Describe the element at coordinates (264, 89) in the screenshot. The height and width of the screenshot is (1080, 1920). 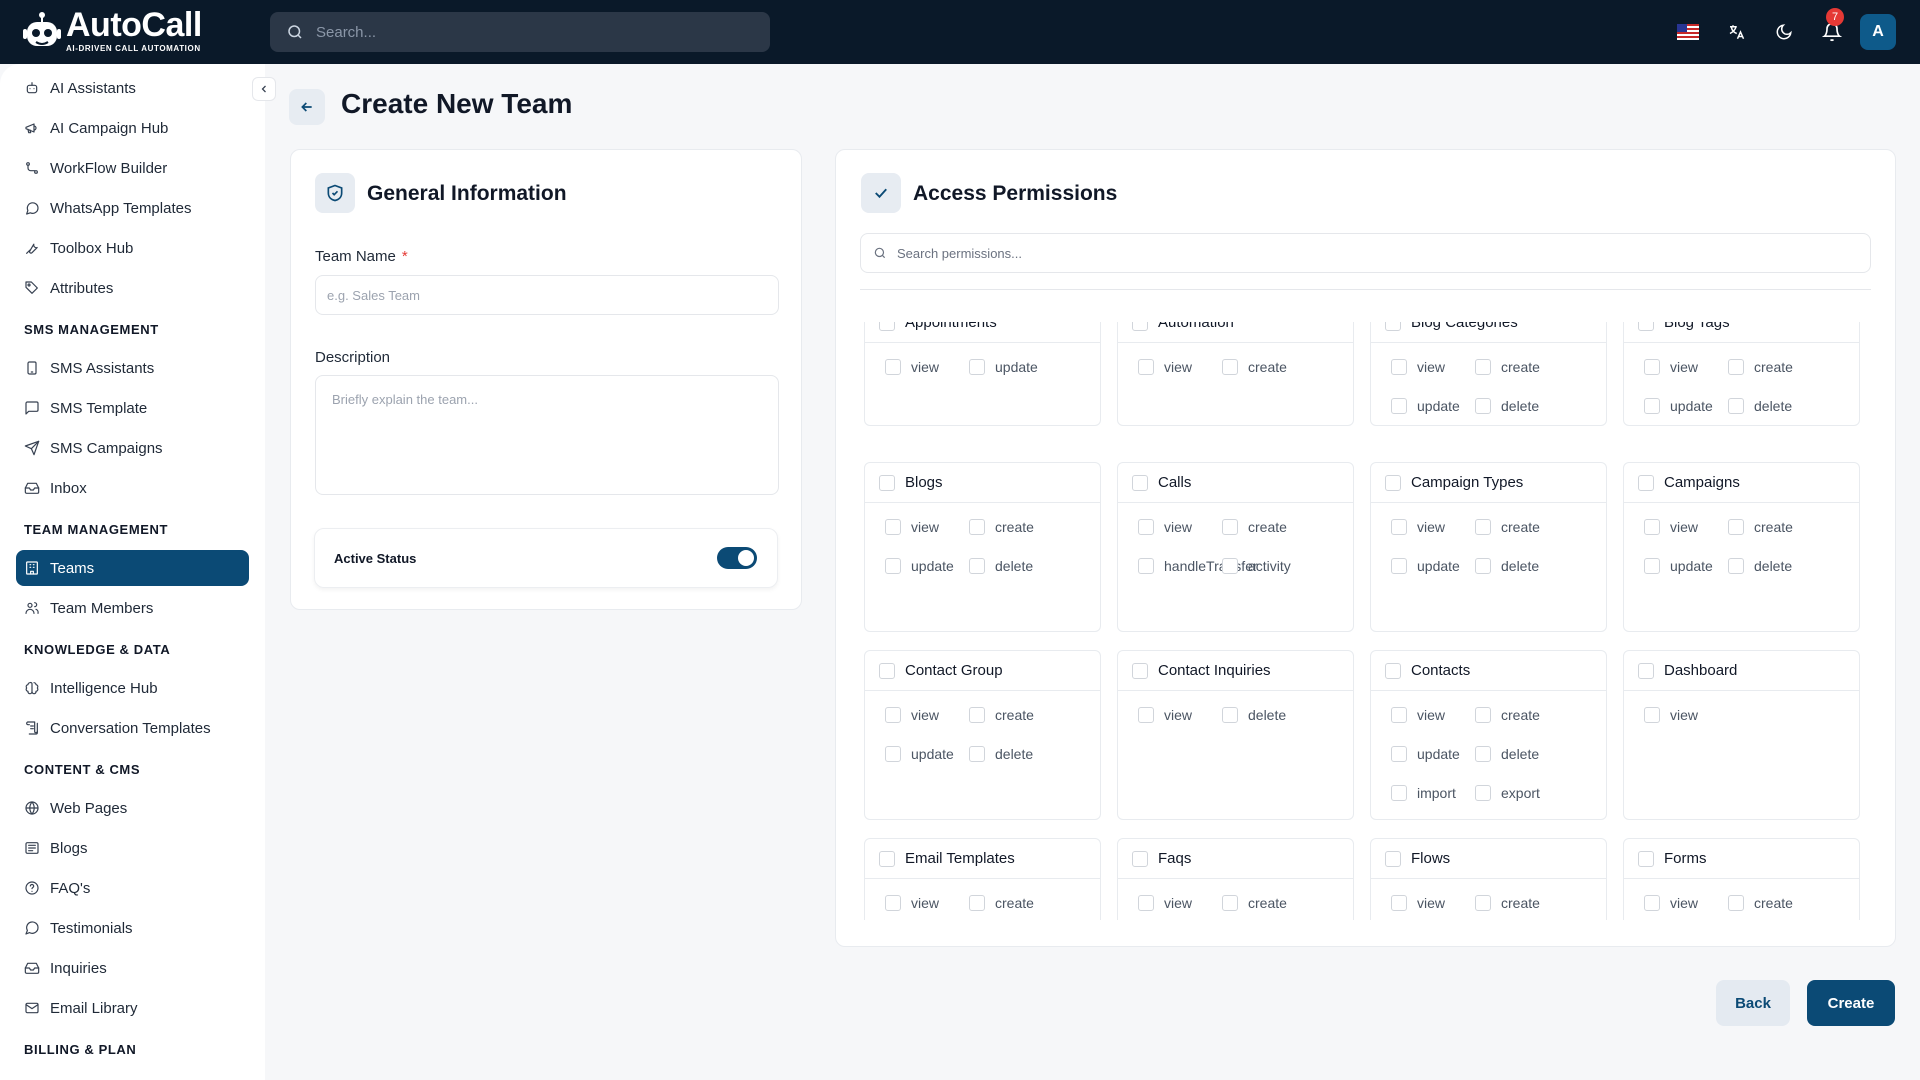
I see `collapse-sidebar-button` at that location.